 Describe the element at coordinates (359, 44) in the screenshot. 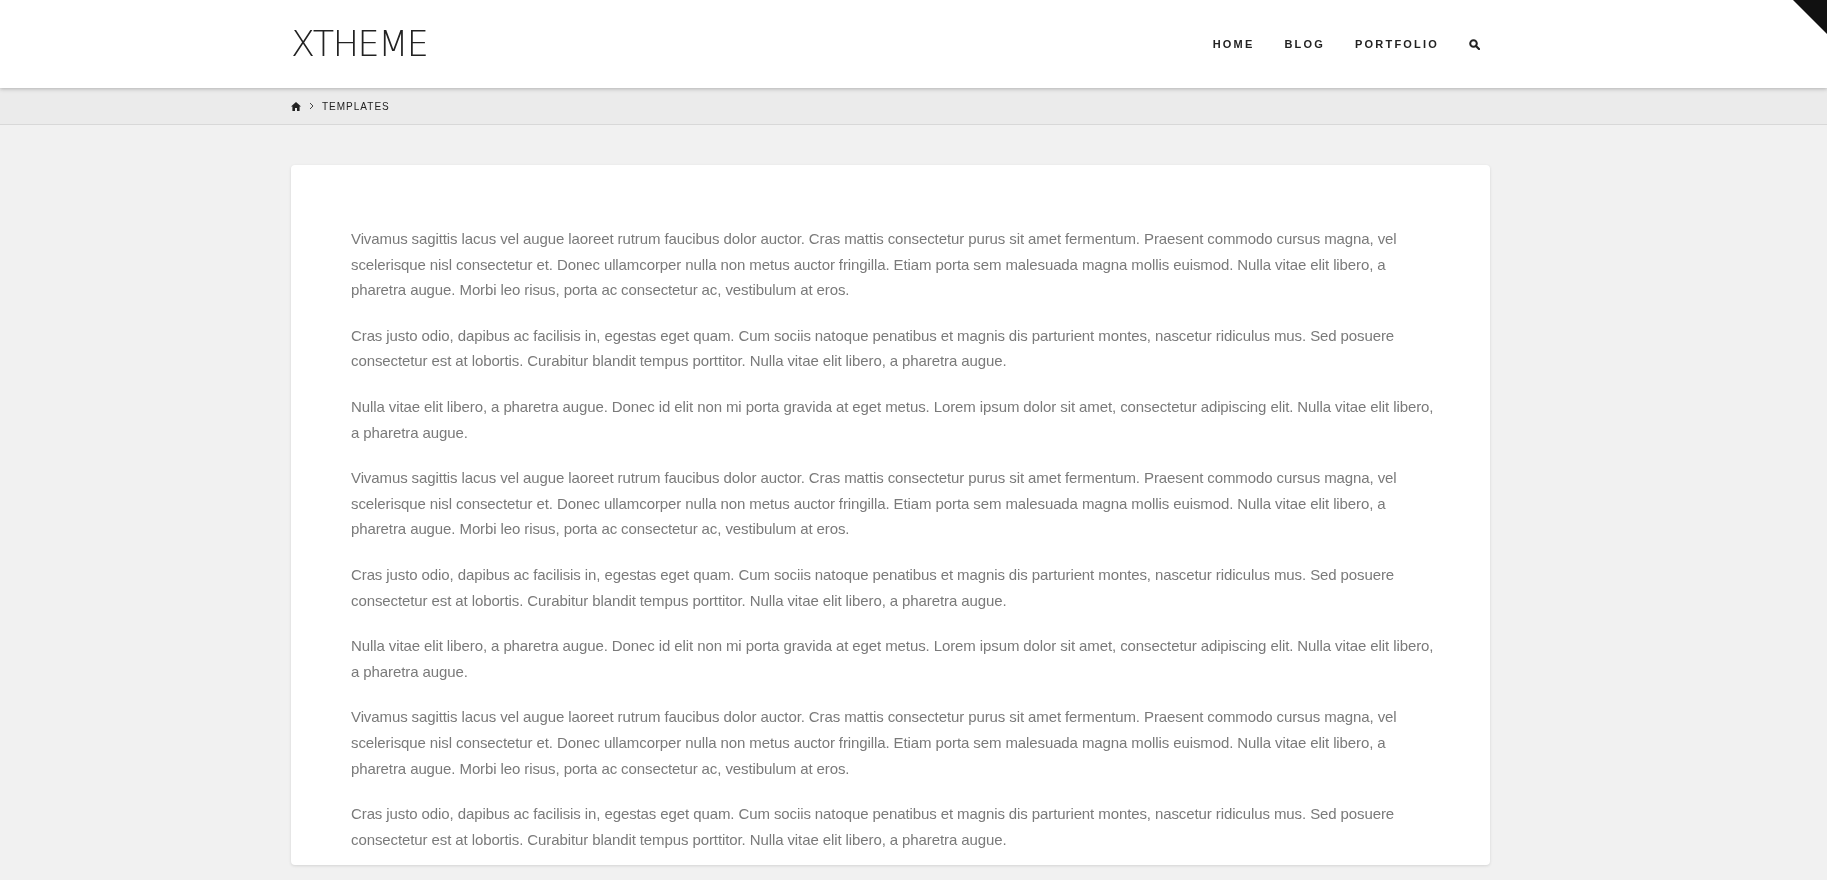

I see `site-logo: XTHEME` at that location.